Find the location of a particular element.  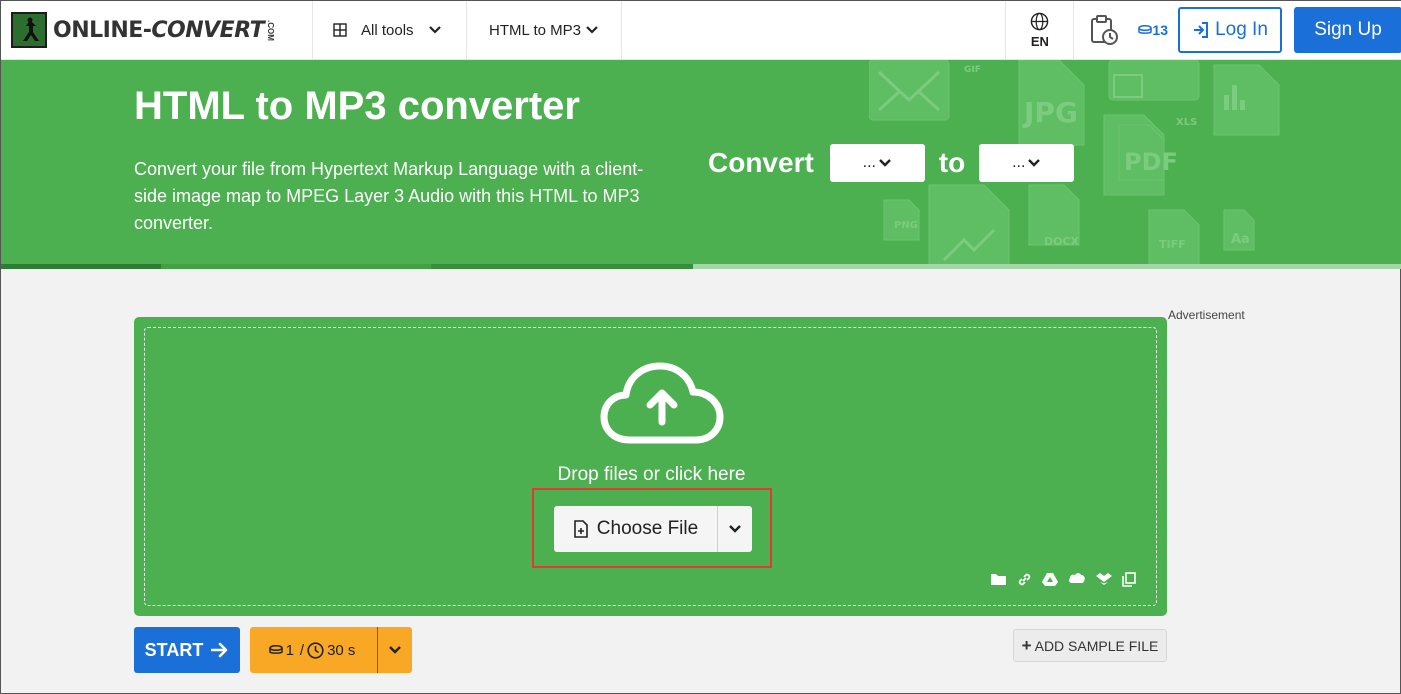

logo-com: .COM is located at coordinates (271, 30).